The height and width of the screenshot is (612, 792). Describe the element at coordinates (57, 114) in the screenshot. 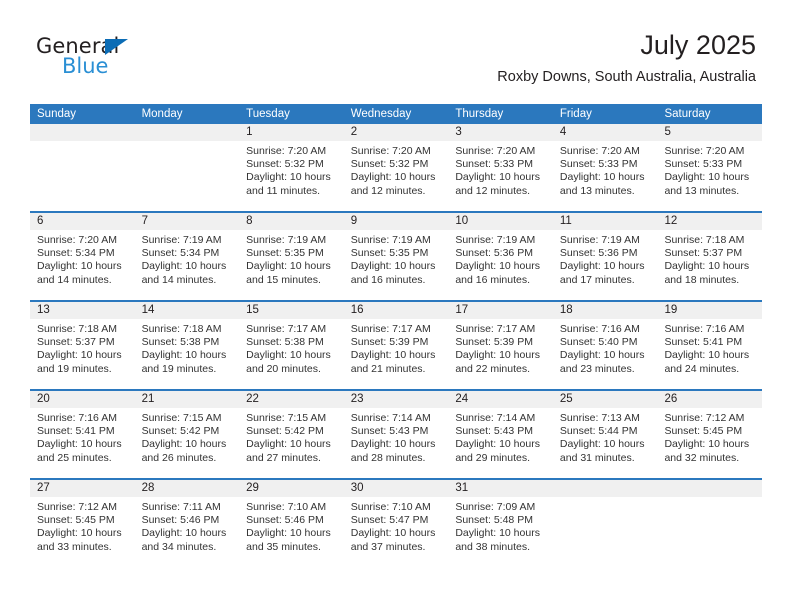

I see `weekday-header-sunday: Sunday` at that location.